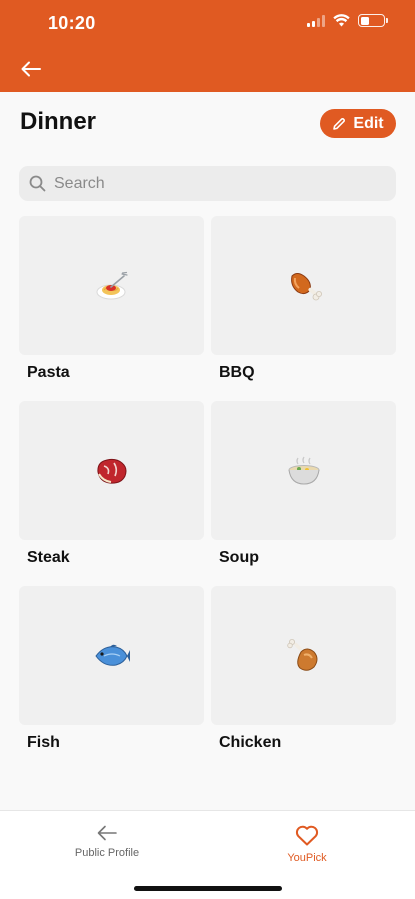 This screenshot has height=899, width=415. Describe the element at coordinates (207, 46) in the screenshot. I see `app-header: 10:20` at that location.